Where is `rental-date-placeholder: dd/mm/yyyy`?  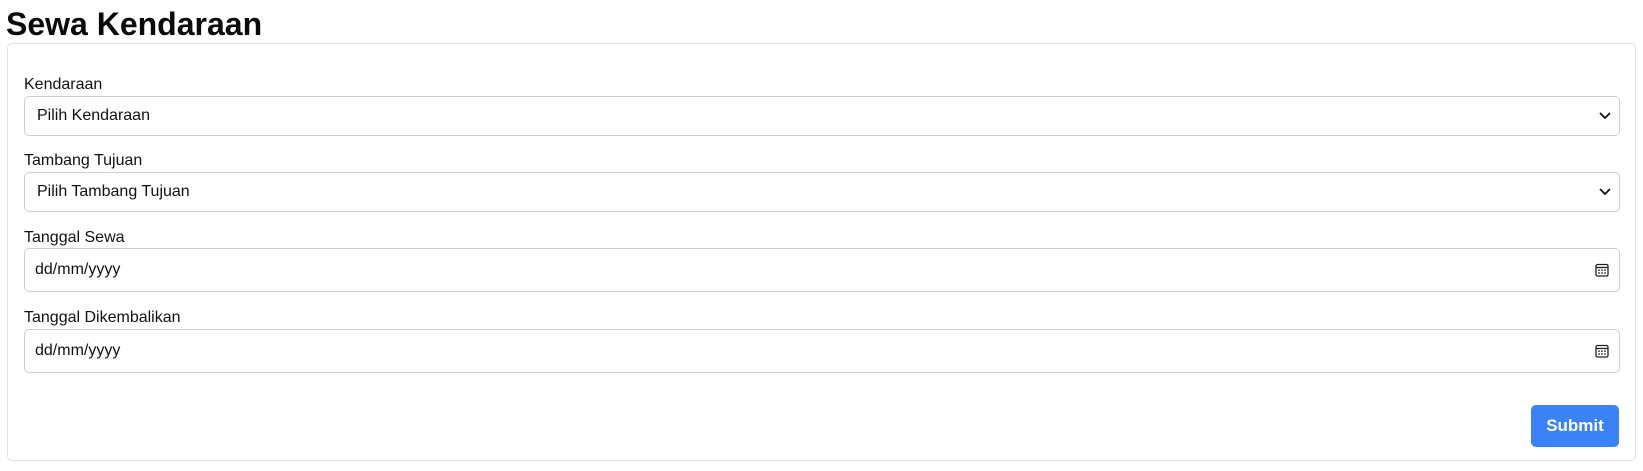
rental-date-placeholder: dd/mm/yyyy is located at coordinates (78, 269).